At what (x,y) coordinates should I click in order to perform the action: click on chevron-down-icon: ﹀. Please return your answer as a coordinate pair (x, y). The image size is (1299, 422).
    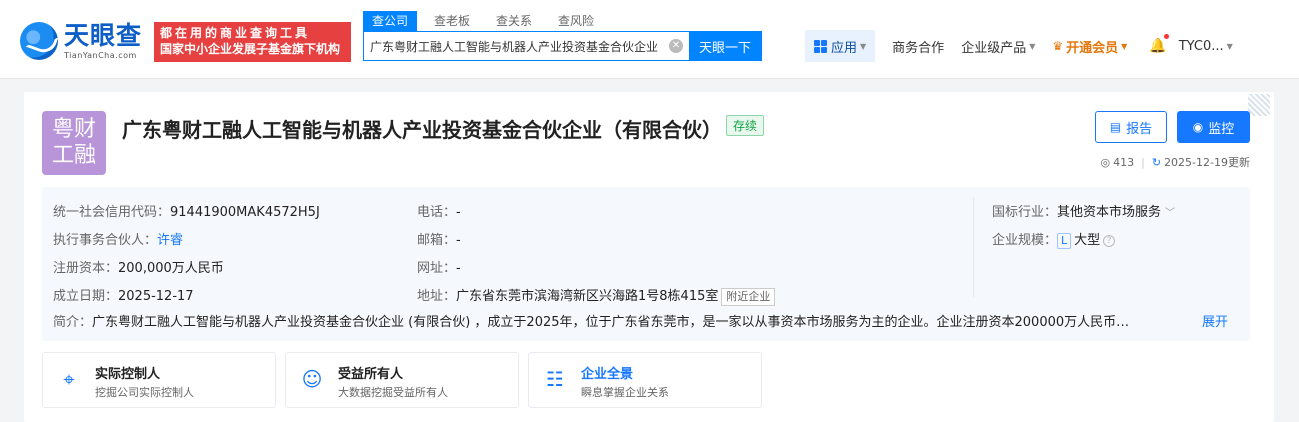
    Looking at the image, I should click on (1170, 213).